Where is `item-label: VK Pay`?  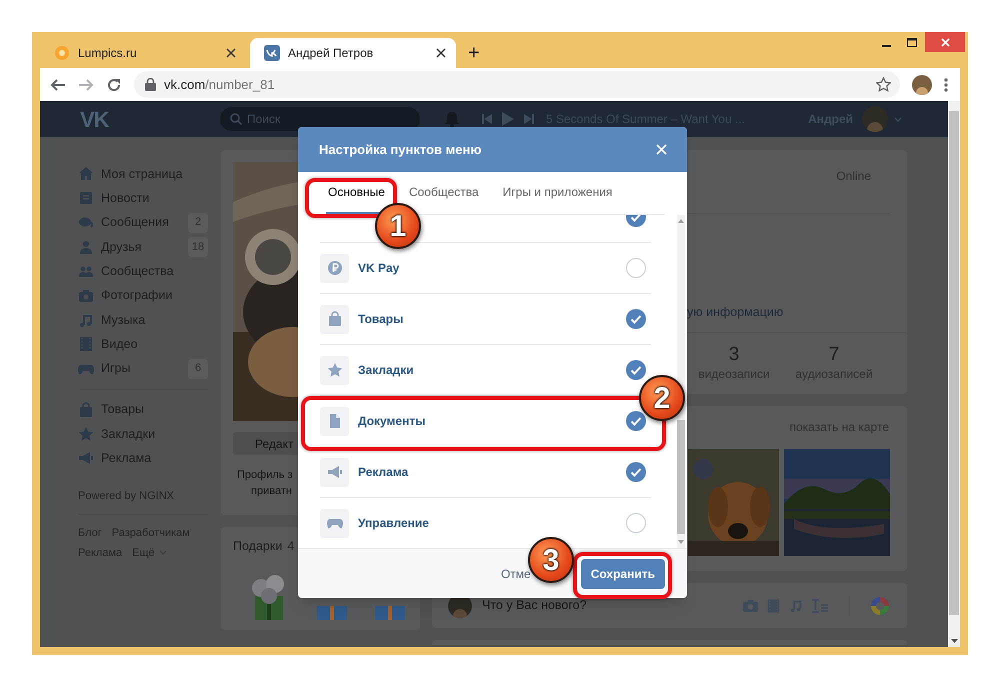 item-label: VK Pay is located at coordinates (379, 268).